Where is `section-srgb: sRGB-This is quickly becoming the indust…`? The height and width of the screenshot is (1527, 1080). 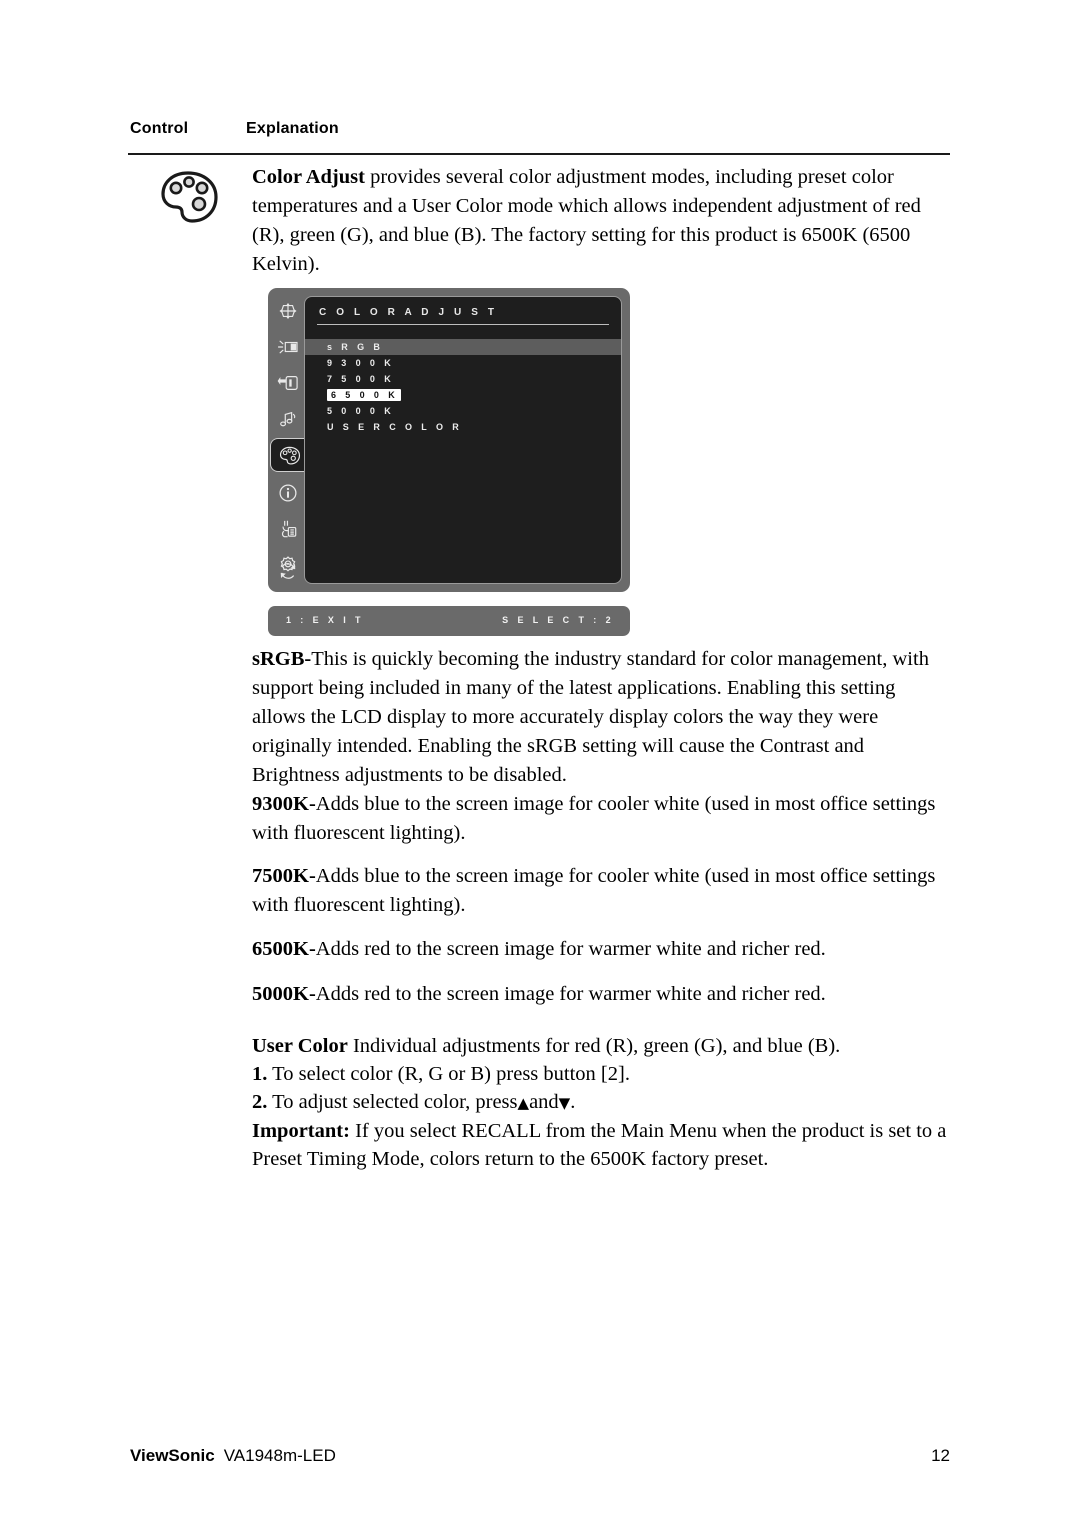
section-srgb: sRGB-This is quickly becoming the indust… is located at coordinates (602, 717).